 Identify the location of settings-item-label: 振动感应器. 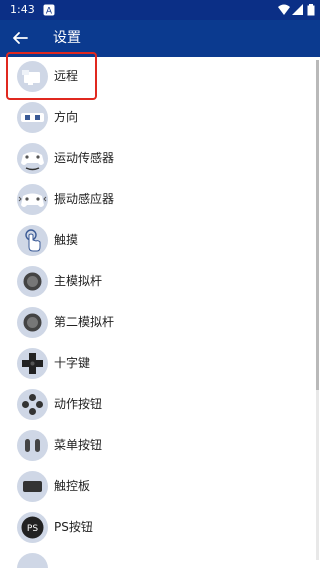
(84, 199).